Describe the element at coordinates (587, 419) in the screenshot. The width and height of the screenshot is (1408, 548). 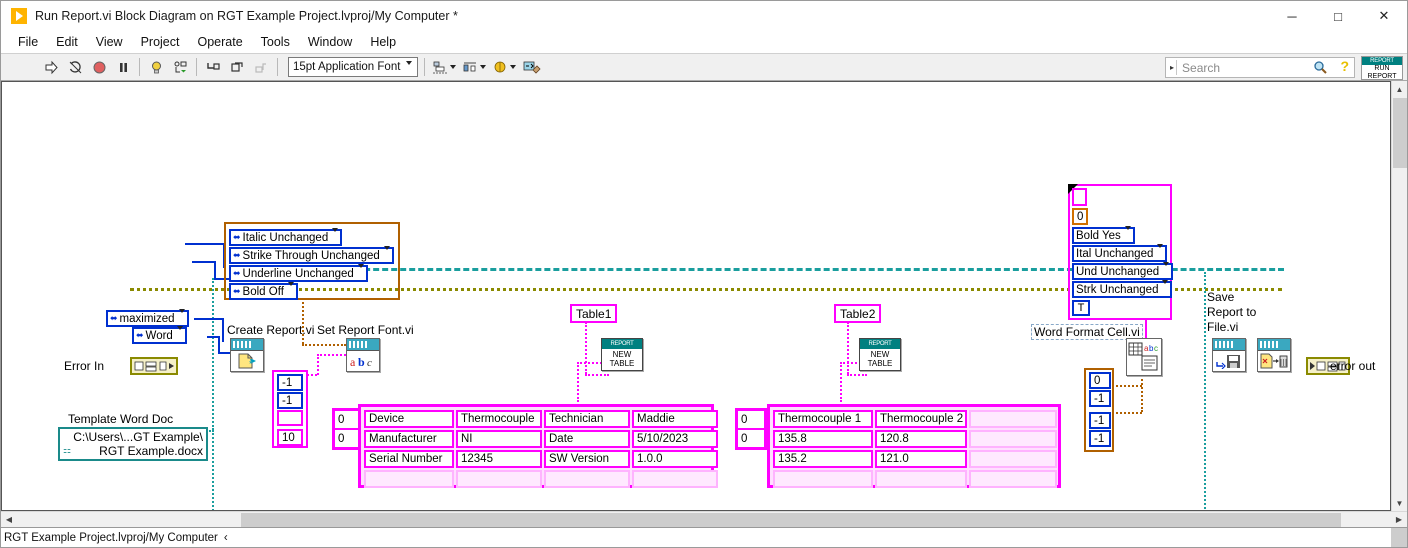
I see `table1-cell-r0-c2: Technician` at that location.